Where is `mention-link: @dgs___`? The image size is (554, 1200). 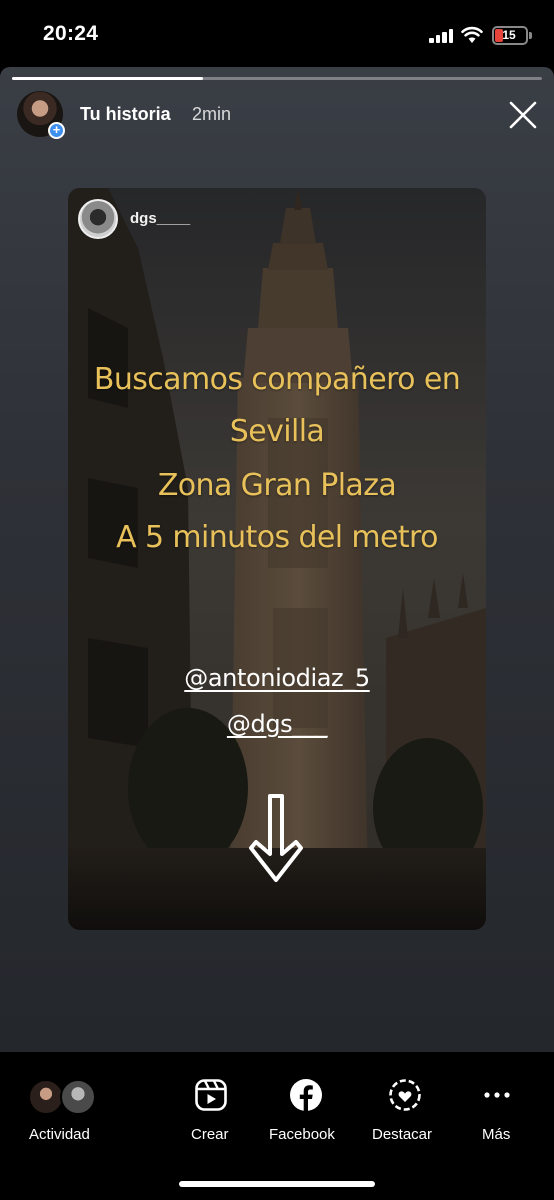
mention-link: @dgs___ is located at coordinates (277, 724).